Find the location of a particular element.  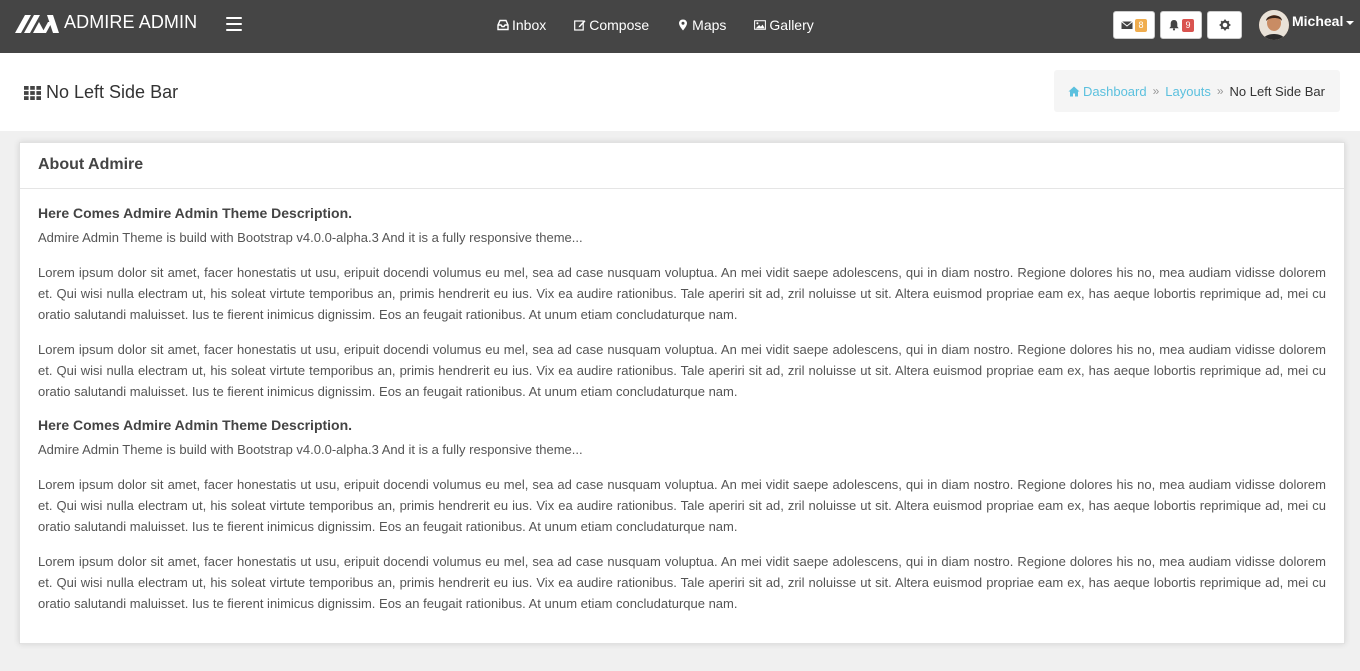

image-icon is located at coordinates (760, 25).